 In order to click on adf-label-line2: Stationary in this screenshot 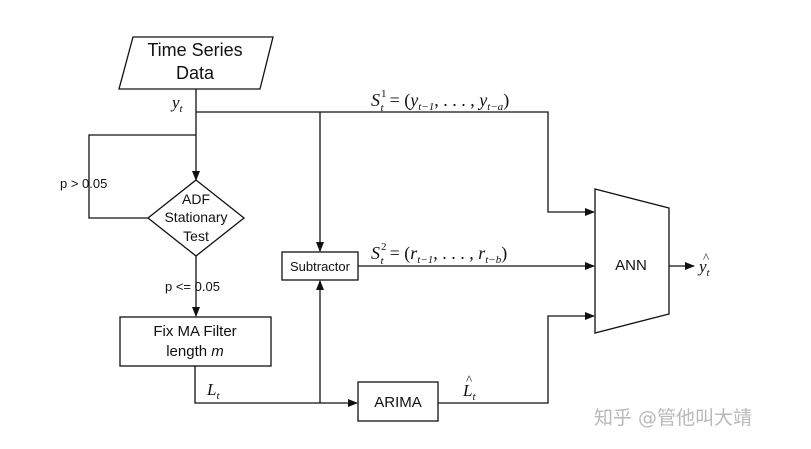, I will do `click(195, 217)`.